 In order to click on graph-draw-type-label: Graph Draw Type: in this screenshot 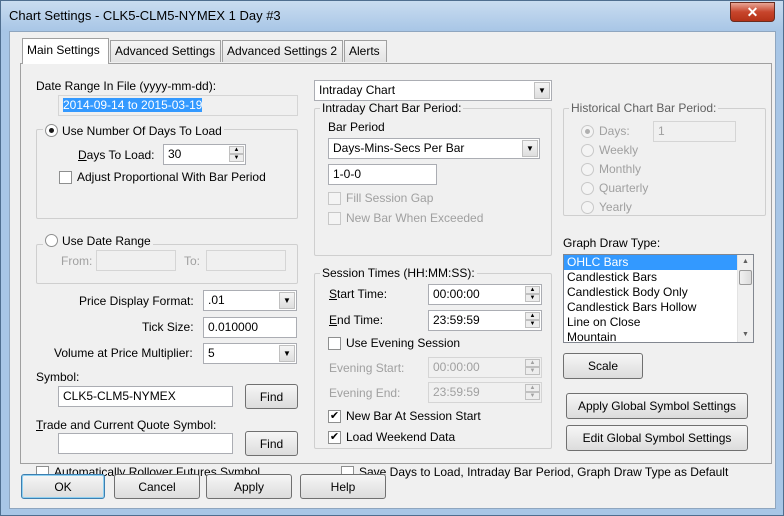, I will do `click(612, 243)`.